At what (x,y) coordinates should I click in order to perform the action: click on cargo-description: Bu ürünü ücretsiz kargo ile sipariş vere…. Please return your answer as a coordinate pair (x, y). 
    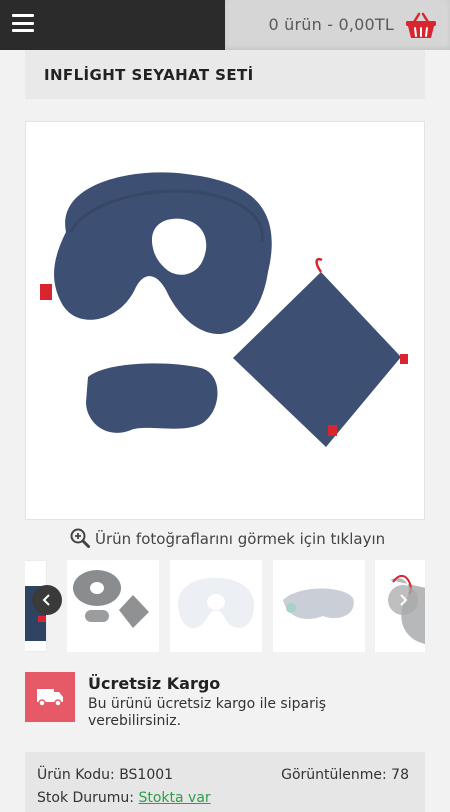
    Looking at the image, I should click on (207, 712).